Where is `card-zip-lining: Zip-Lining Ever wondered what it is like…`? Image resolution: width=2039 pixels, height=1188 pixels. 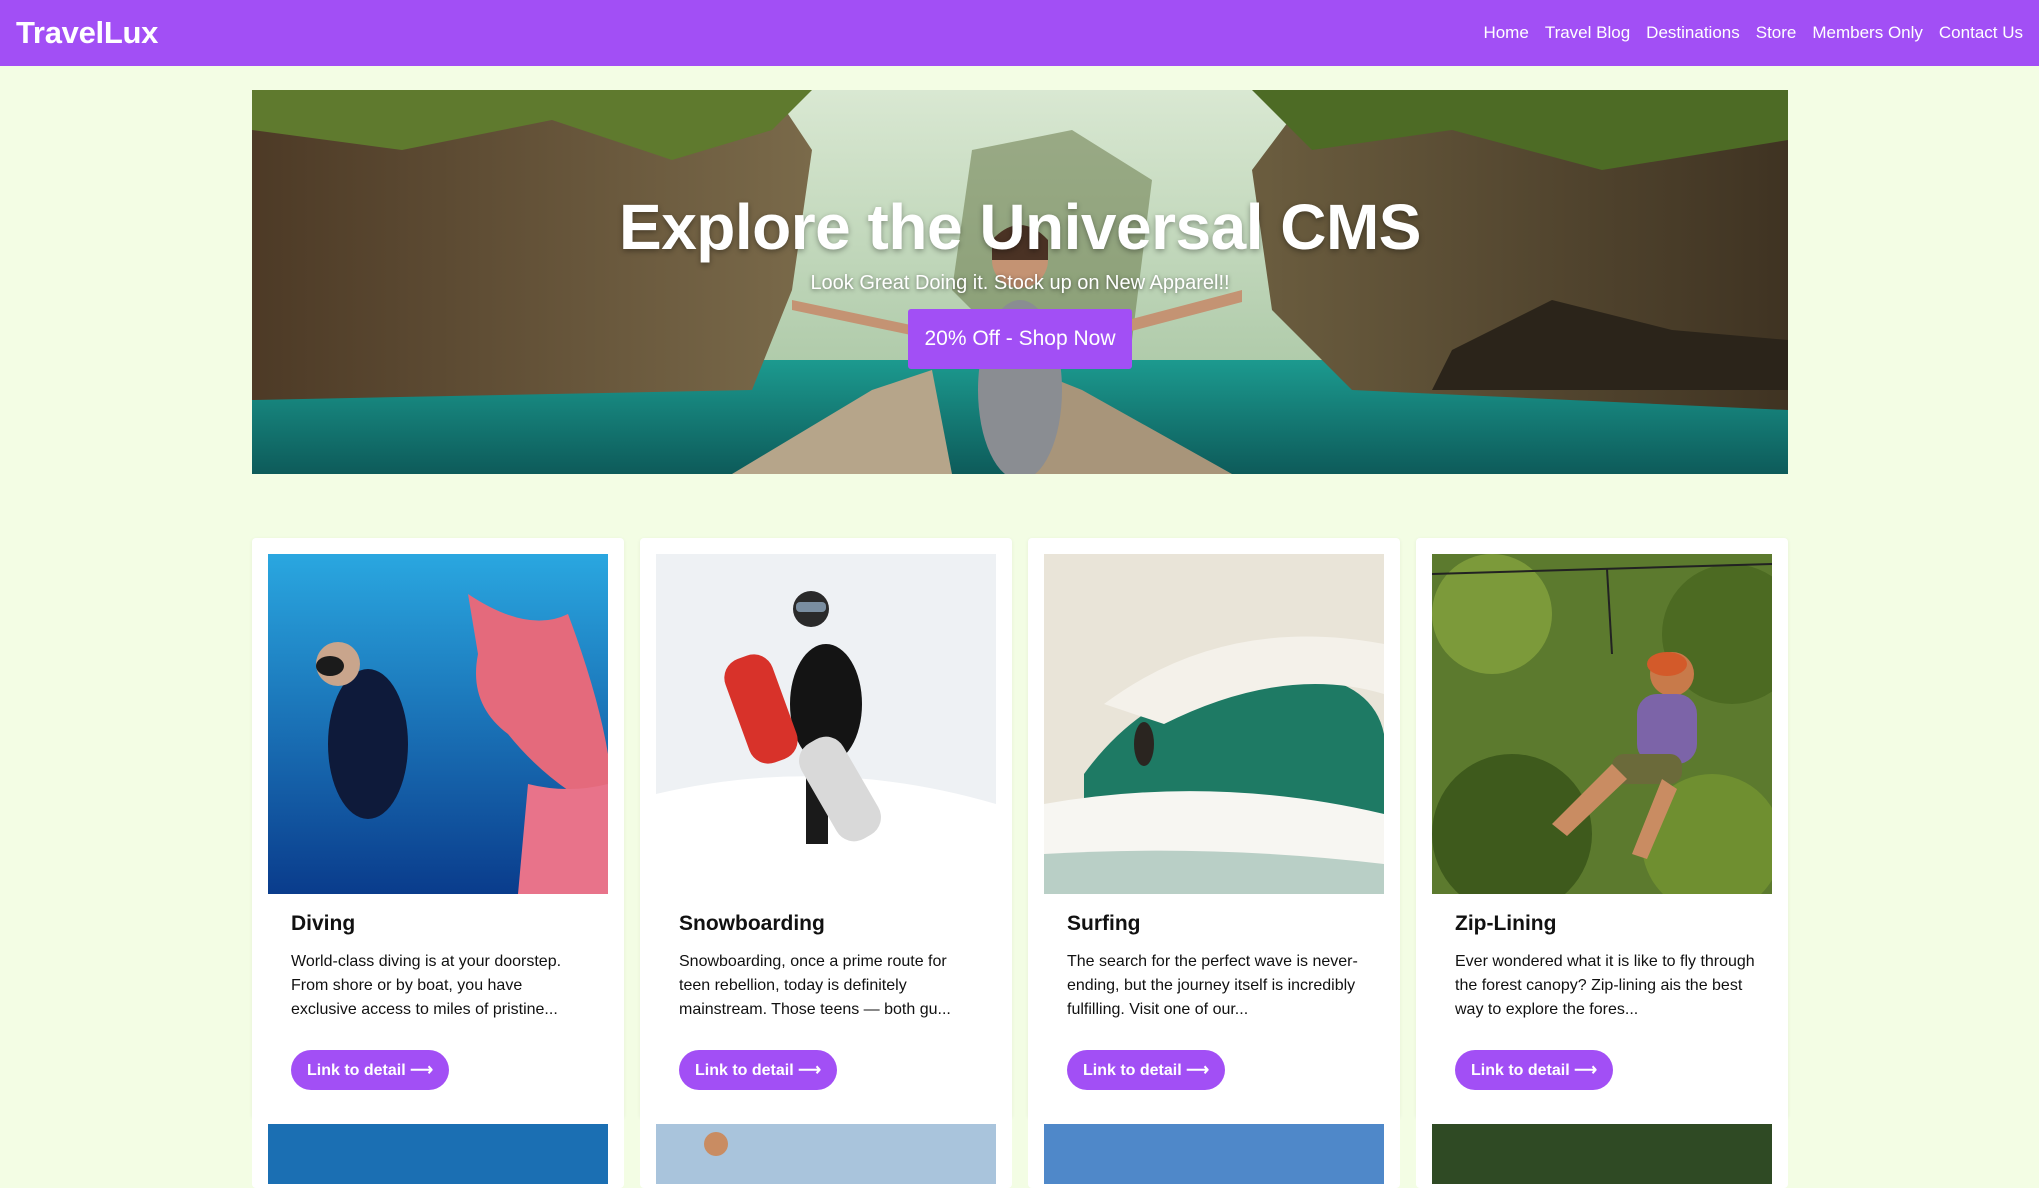
card-zip-lining: Zip-Lining Ever wondered what it is like… is located at coordinates (1602, 828).